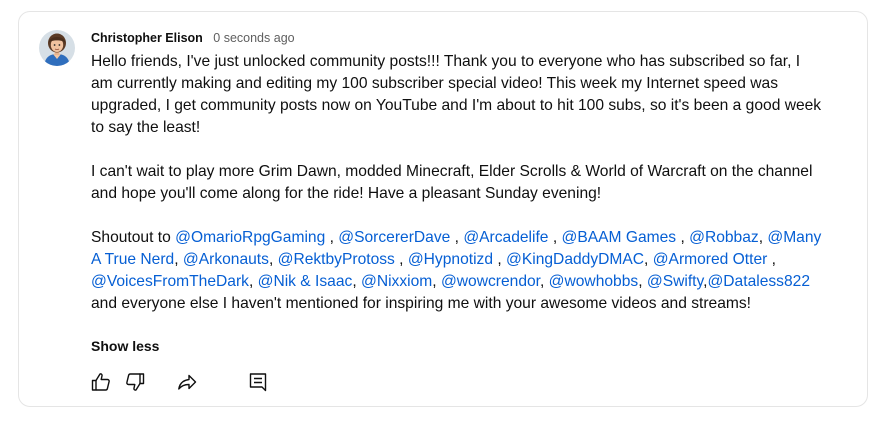 The height and width of the screenshot is (422, 887). I want to click on author-name: Christopher Elison, so click(147, 38).